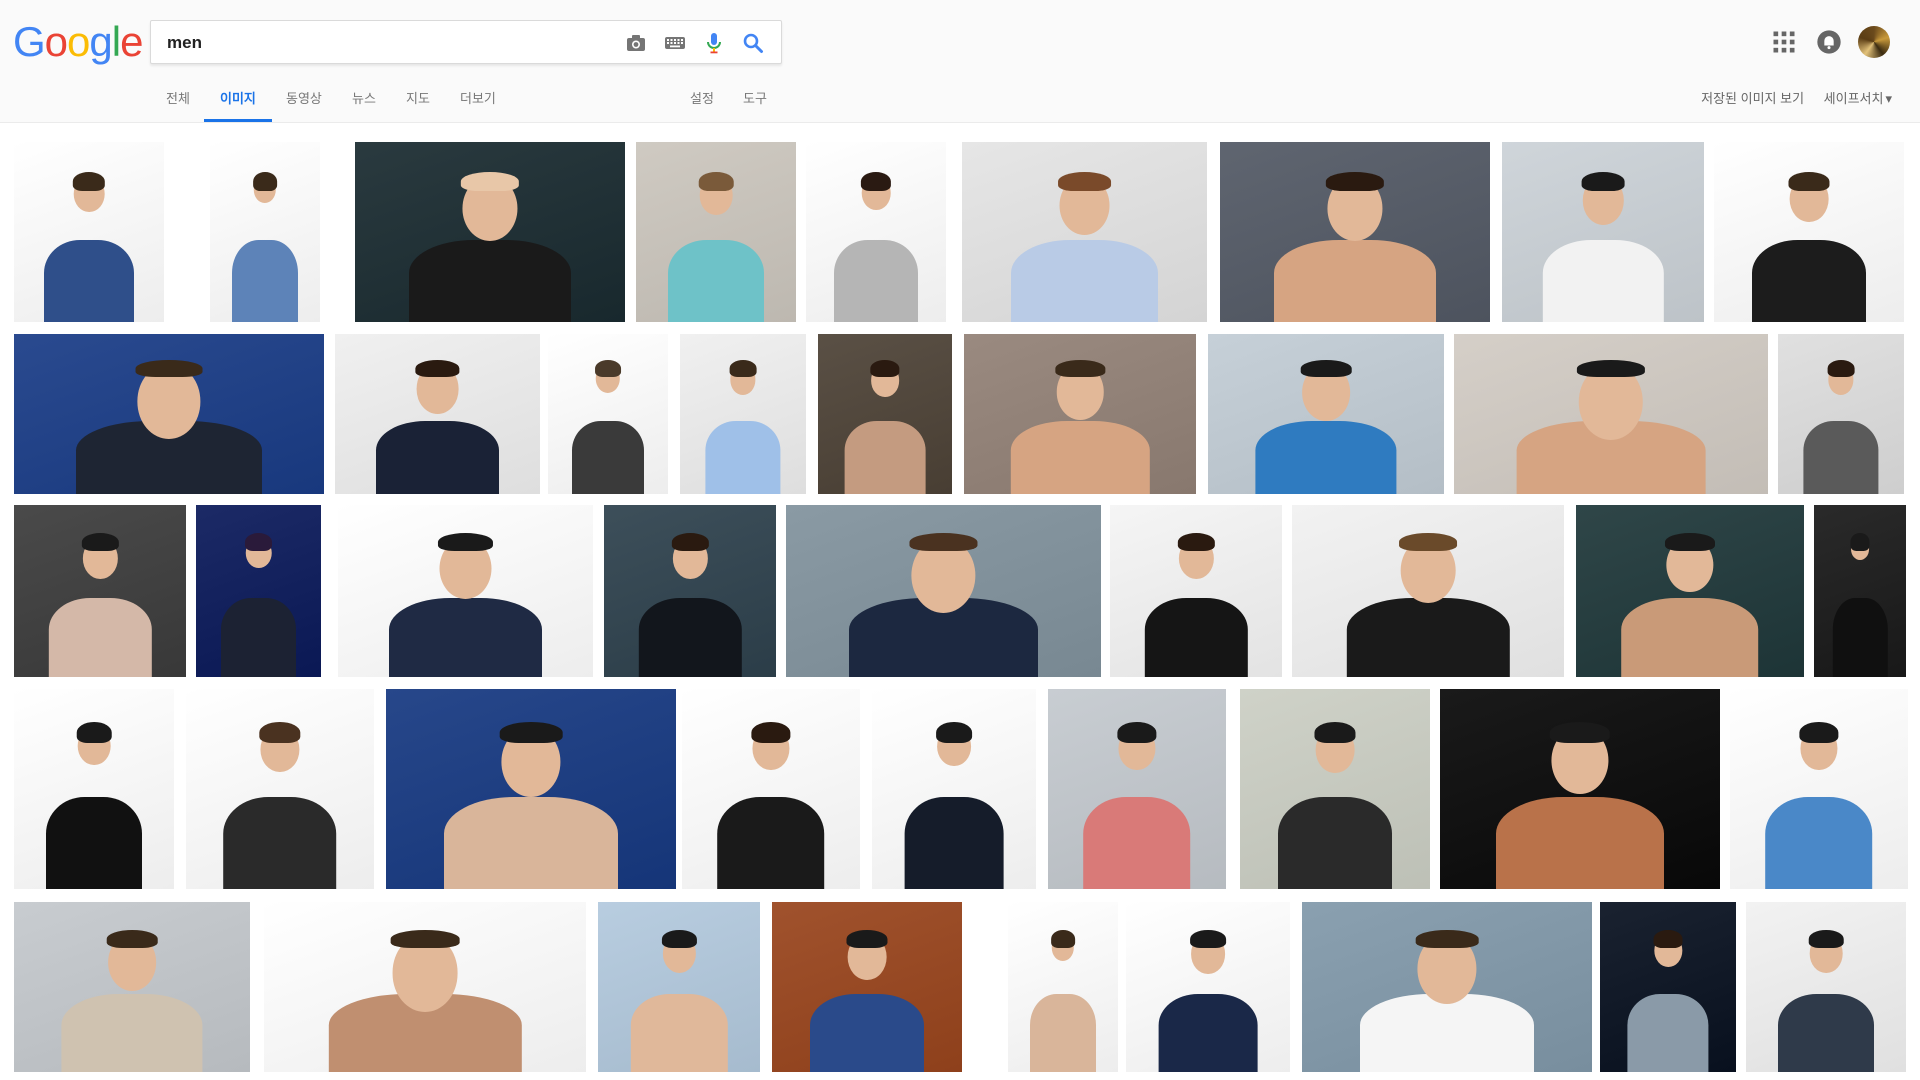 The height and width of the screenshot is (1080, 1920). I want to click on google-logo: Google, so click(78, 42).